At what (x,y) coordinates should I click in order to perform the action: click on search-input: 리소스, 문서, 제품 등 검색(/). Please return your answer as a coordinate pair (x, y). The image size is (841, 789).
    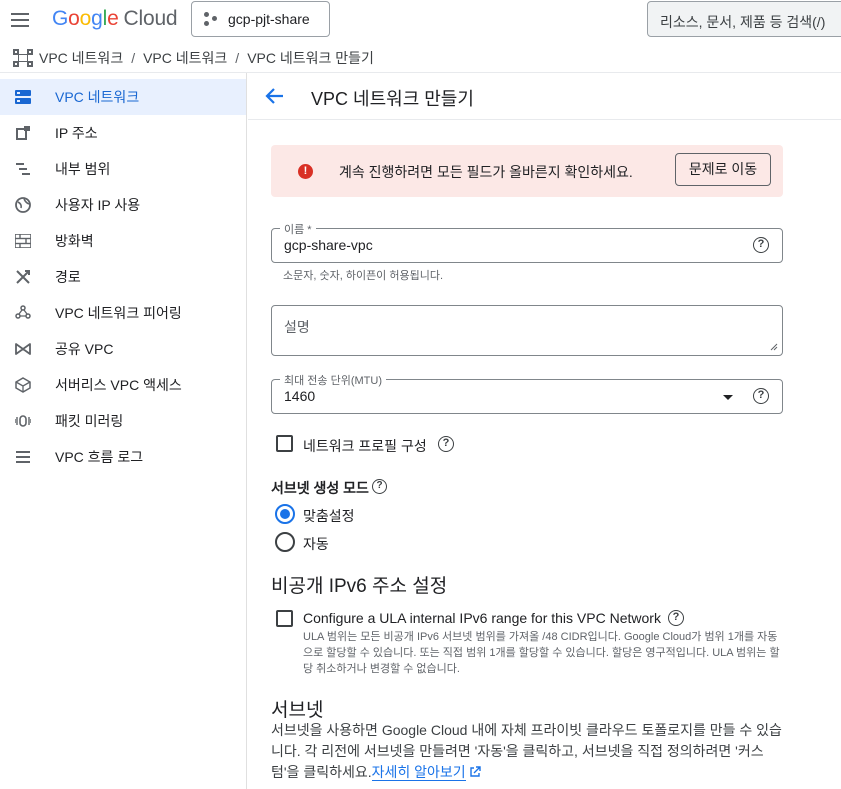
    Looking at the image, I should click on (744, 19).